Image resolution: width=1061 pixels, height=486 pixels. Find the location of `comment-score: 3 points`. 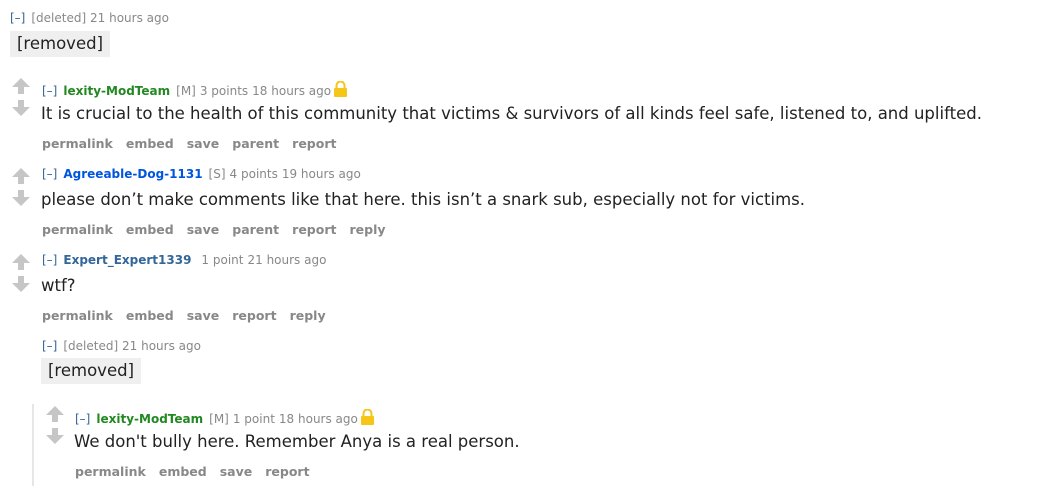

comment-score: 3 points is located at coordinates (224, 91).